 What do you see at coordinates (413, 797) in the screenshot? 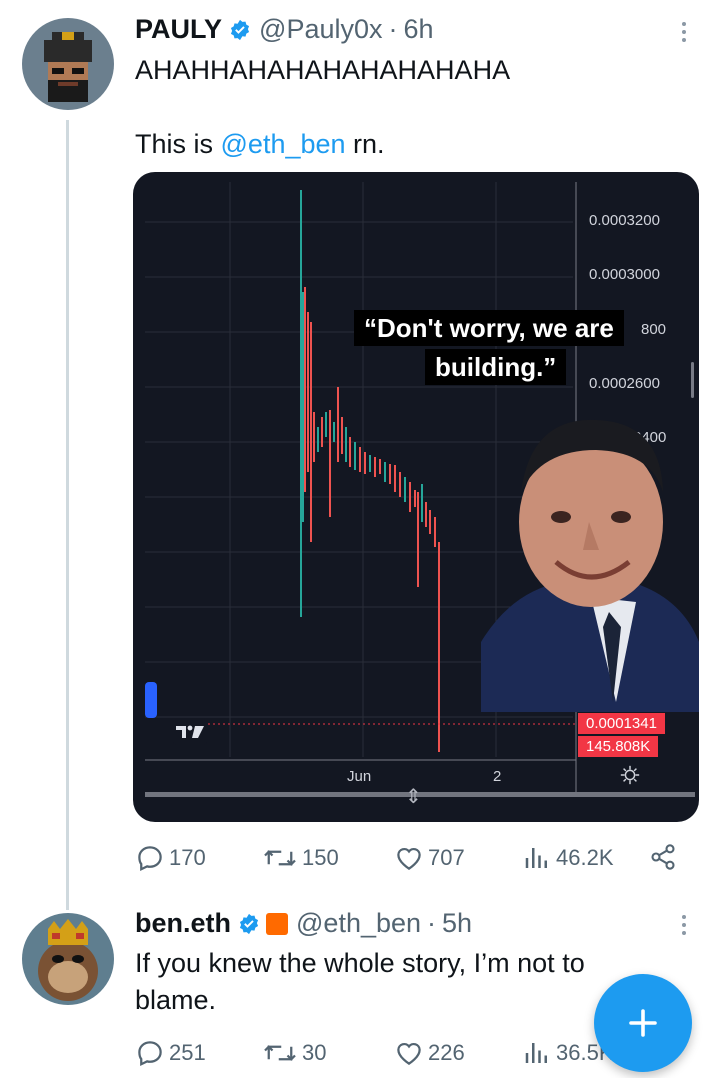
I see `resize-arrows-icon: ⇕` at bounding box center [413, 797].